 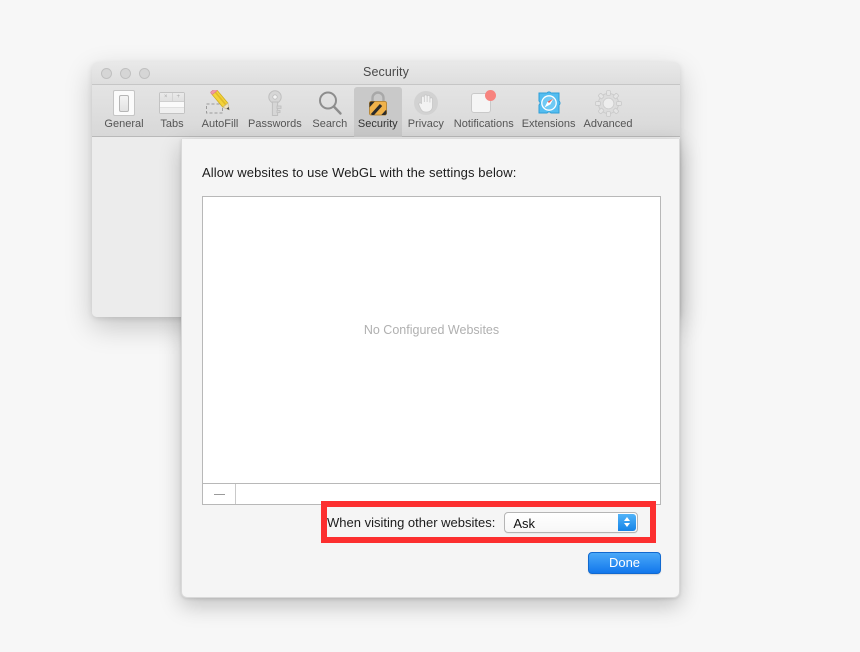 I want to click on when-visiting-row: When visiting other websites: Ask, so click(x=488, y=522).